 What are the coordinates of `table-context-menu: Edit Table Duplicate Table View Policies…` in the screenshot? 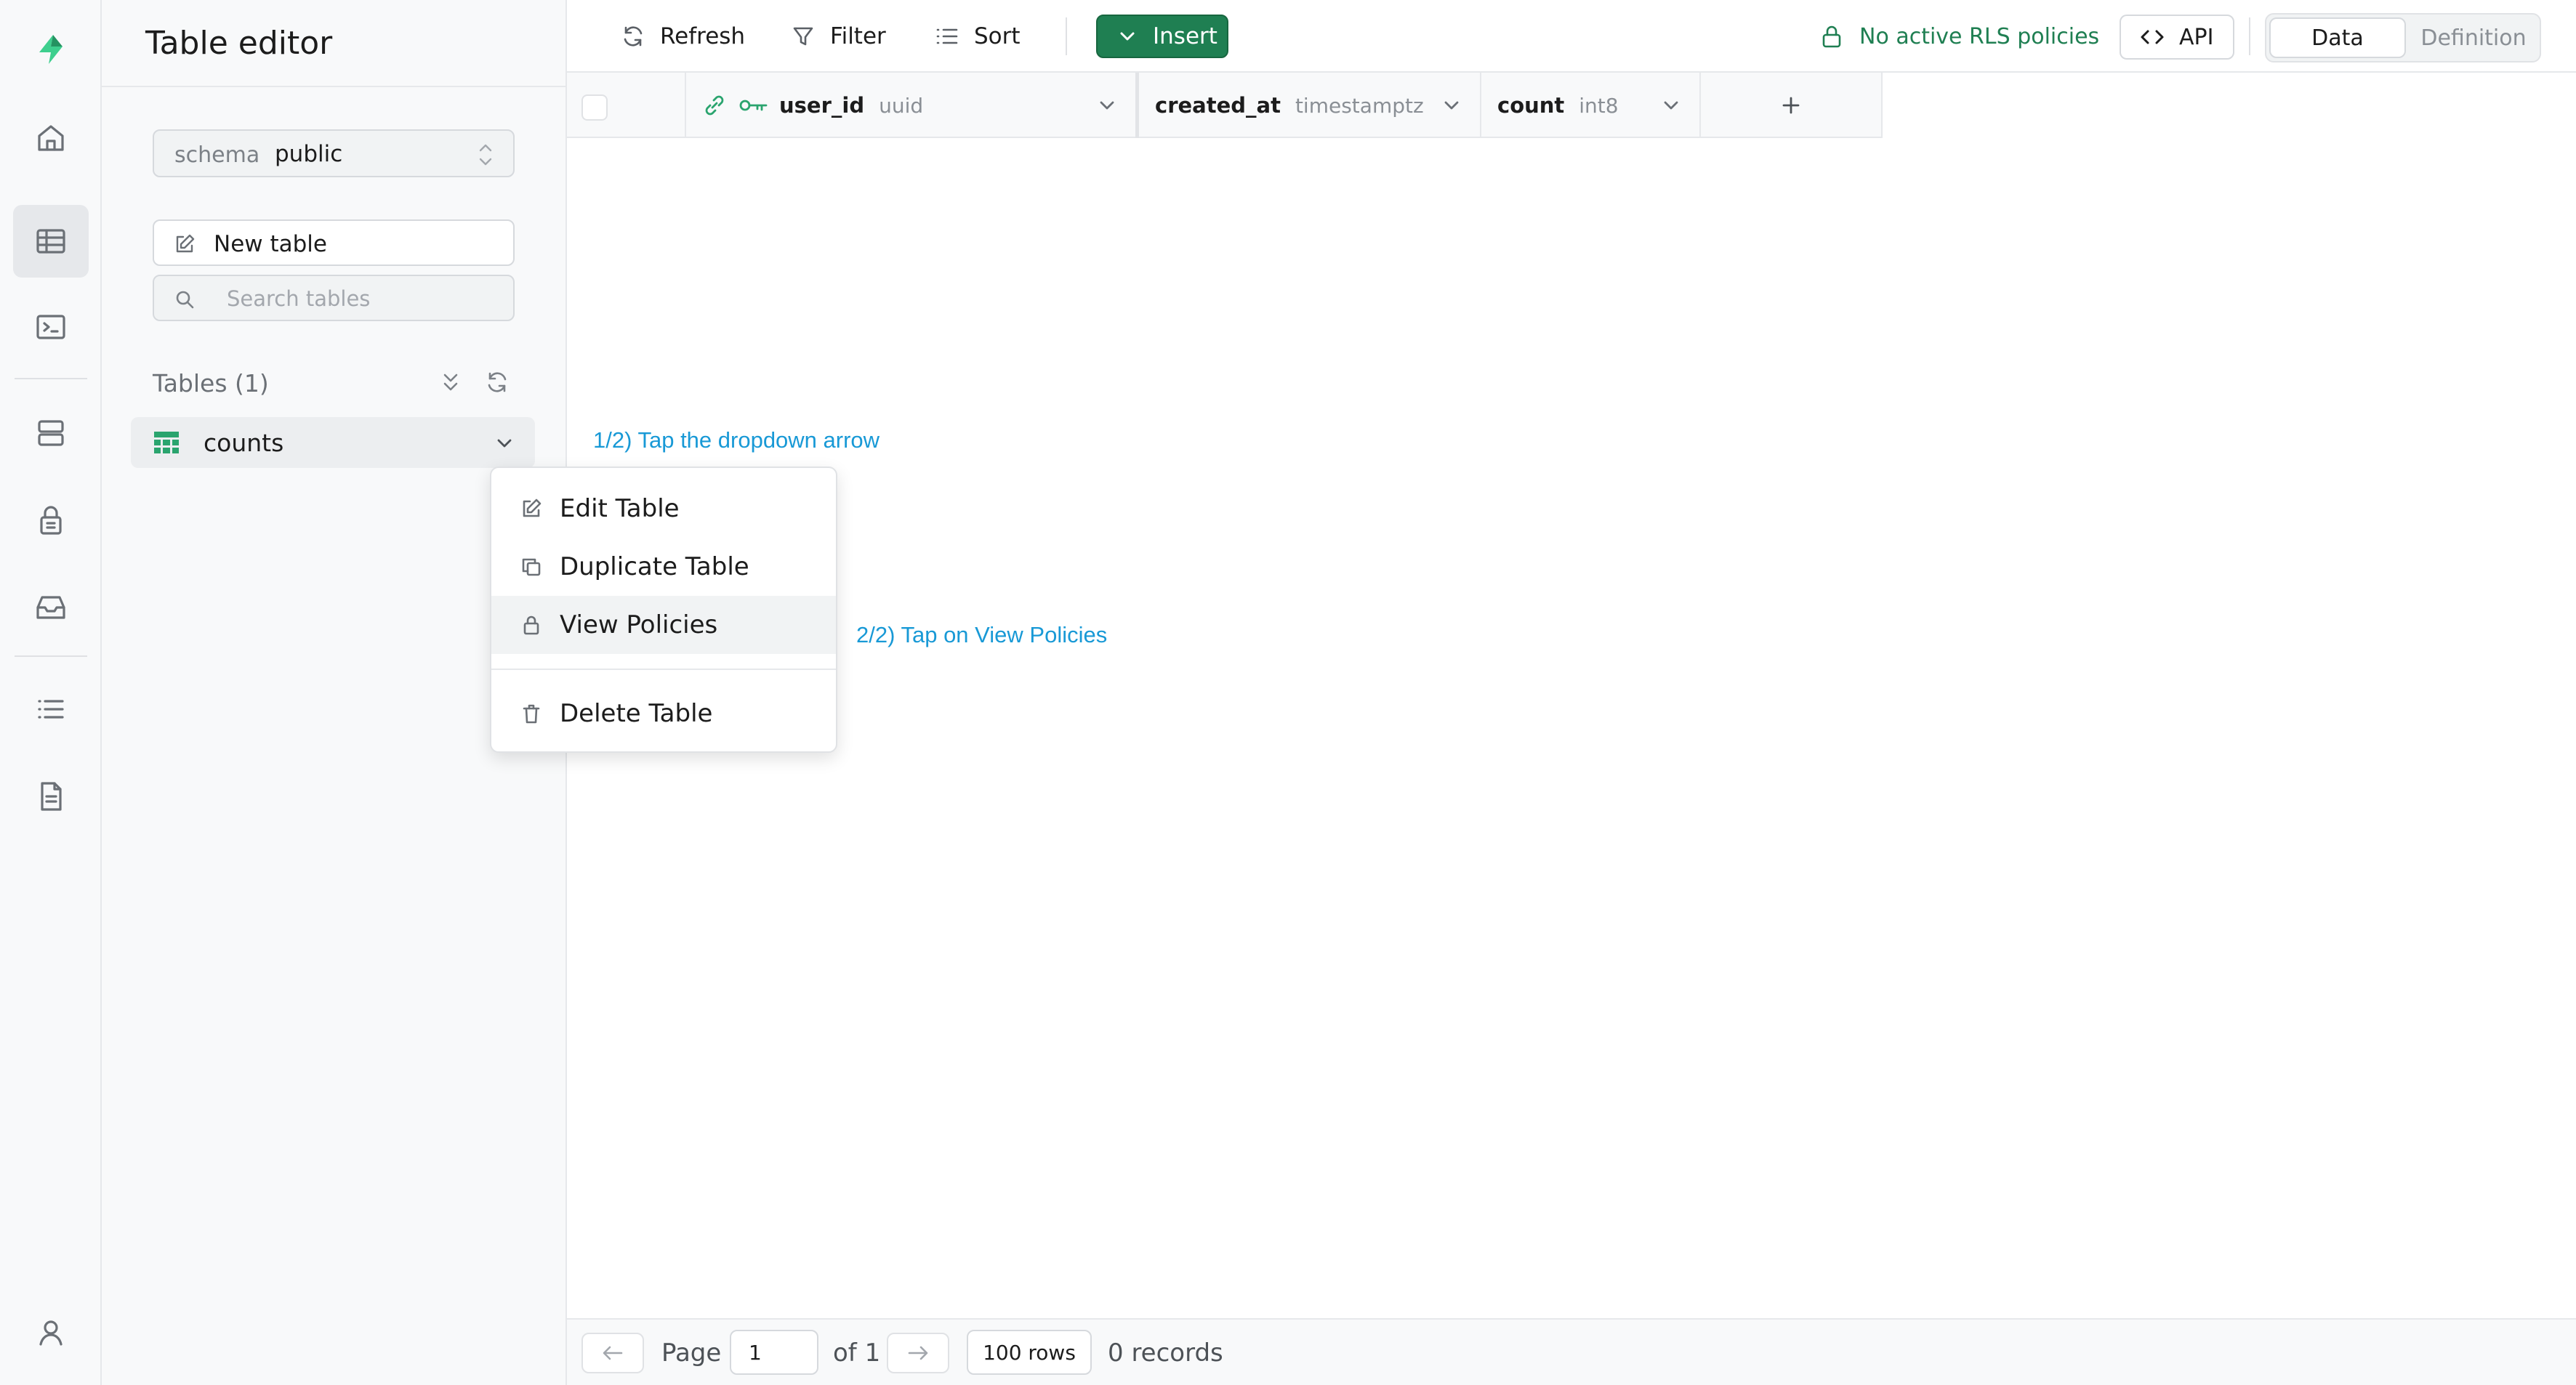 It's located at (663, 610).